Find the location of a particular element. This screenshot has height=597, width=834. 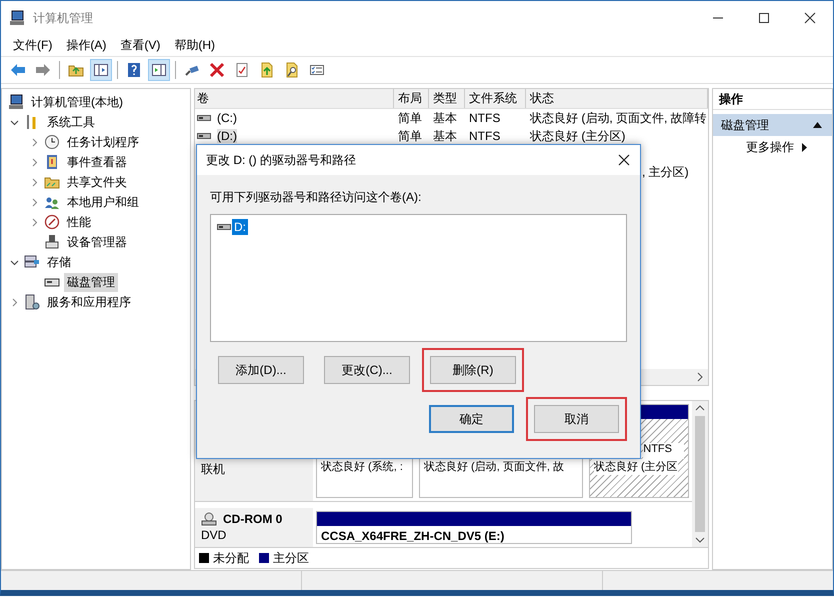

disk-type: DVD is located at coordinates (214, 535).